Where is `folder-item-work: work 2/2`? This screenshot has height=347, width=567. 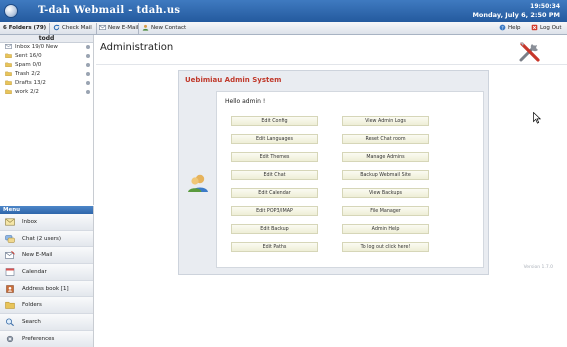
folder-item-work: work 2/2 is located at coordinates (46, 92).